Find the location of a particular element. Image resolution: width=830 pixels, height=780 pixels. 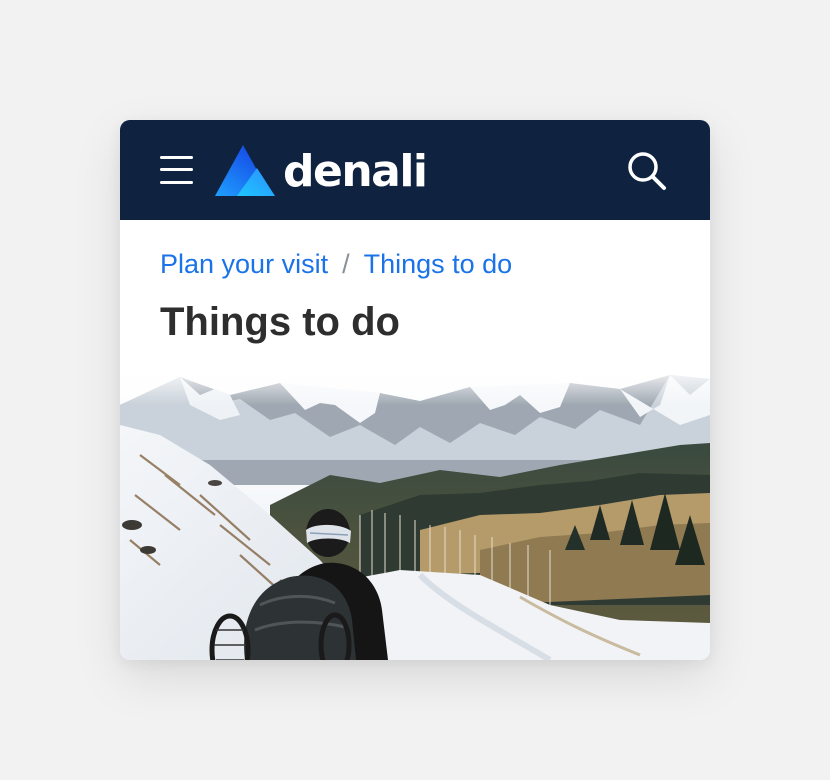

breadcrumb-link-things-to-do: Things to do is located at coordinates (438, 264).